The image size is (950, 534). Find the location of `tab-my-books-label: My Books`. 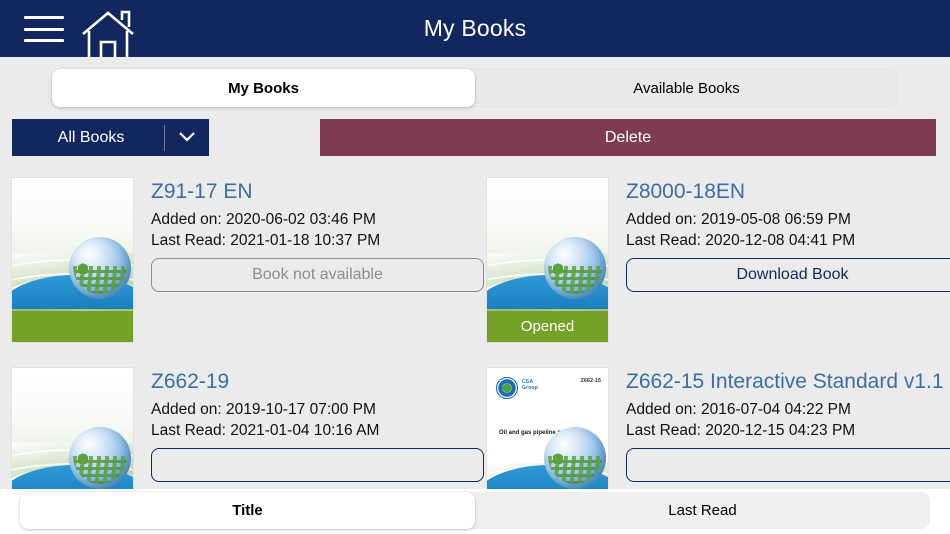

tab-my-books-label: My Books is located at coordinates (263, 88).